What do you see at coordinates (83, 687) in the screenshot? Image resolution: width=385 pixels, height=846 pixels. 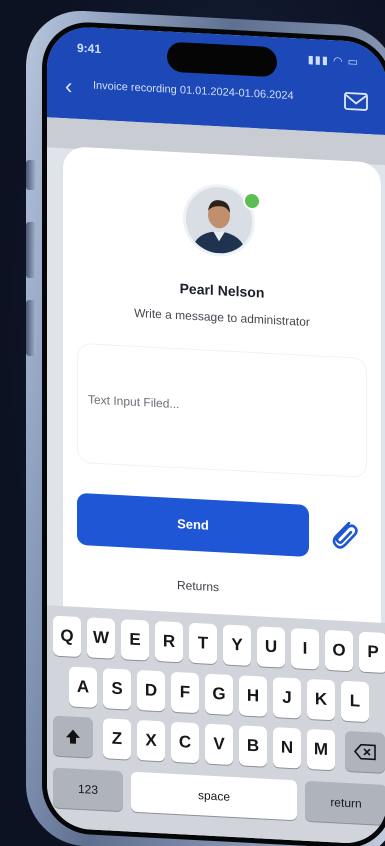 I see `key-a: A` at bounding box center [83, 687].